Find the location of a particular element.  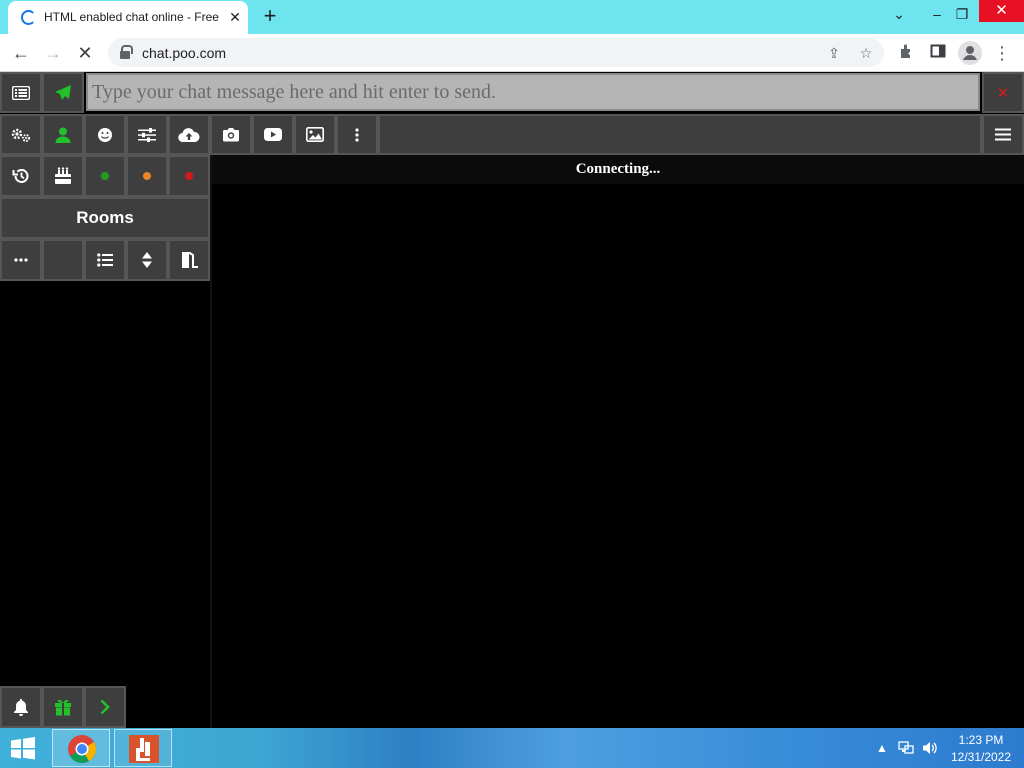

clear-message-icon: ✕ is located at coordinates (1003, 92).